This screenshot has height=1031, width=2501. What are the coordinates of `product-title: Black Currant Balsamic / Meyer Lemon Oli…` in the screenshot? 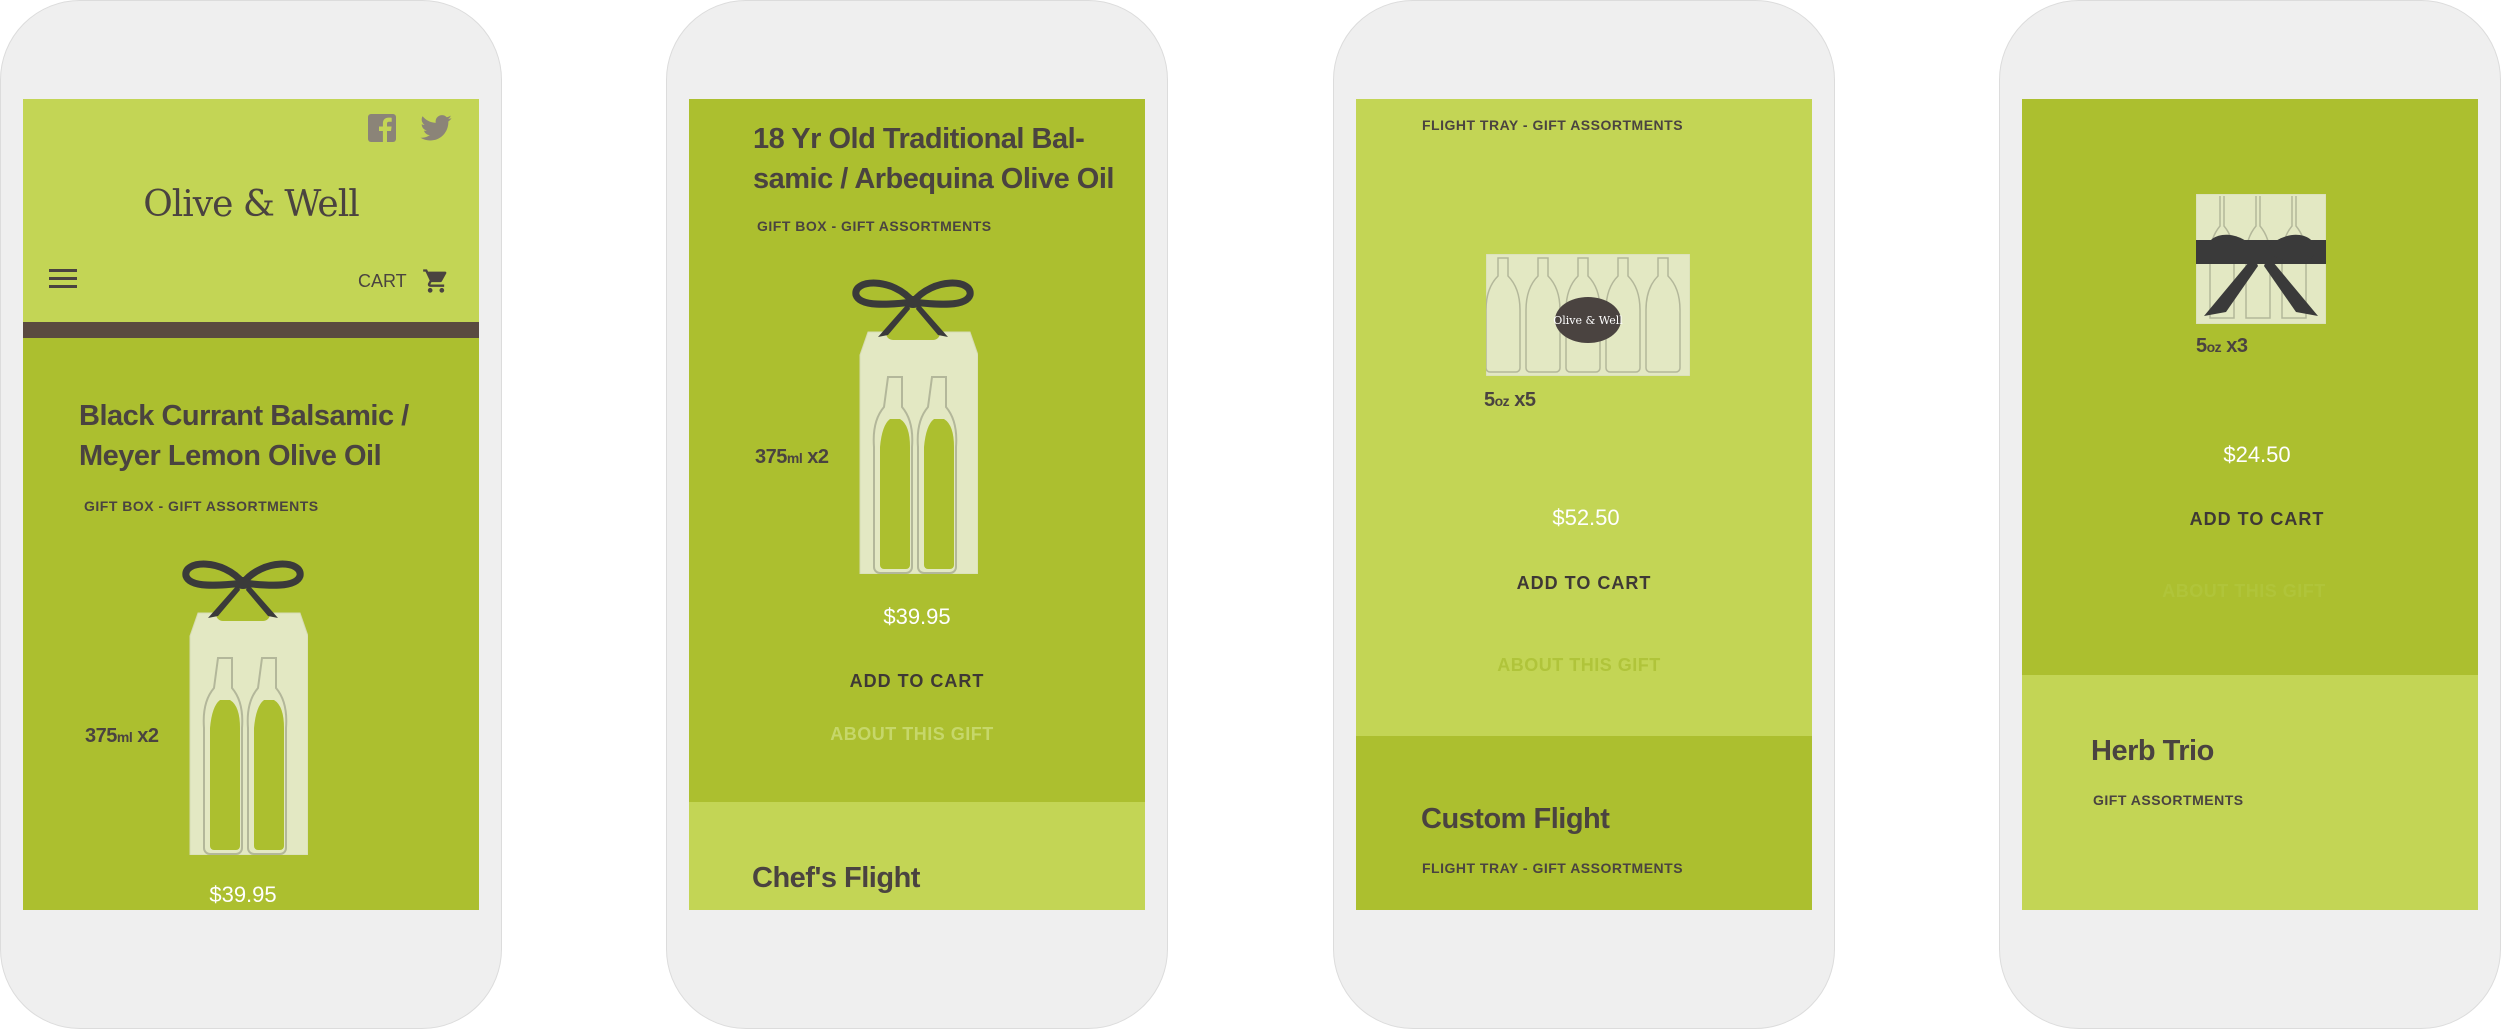 It's located at (269, 436).